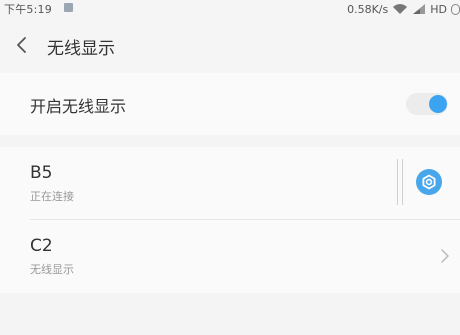  I want to click on device-name: C2, so click(41, 246).